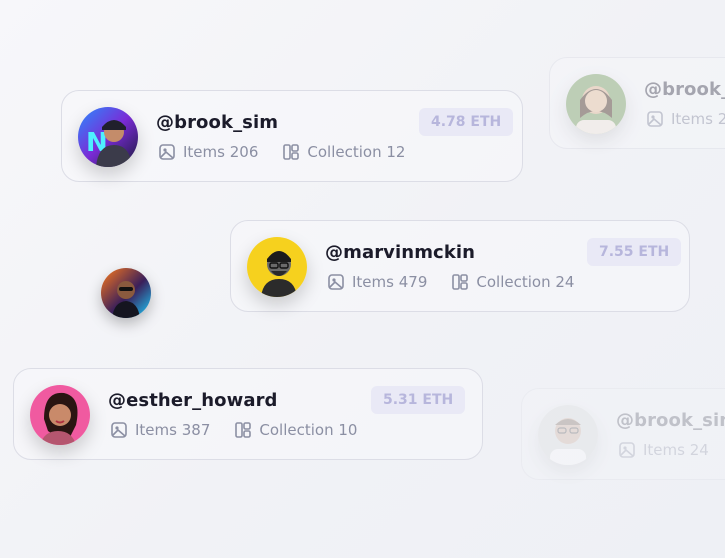 The height and width of the screenshot is (558, 725). Describe the element at coordinates (637, 103) in the screenshot. I see `profile-card-faded-top: @brook_ Items 2` at that location.